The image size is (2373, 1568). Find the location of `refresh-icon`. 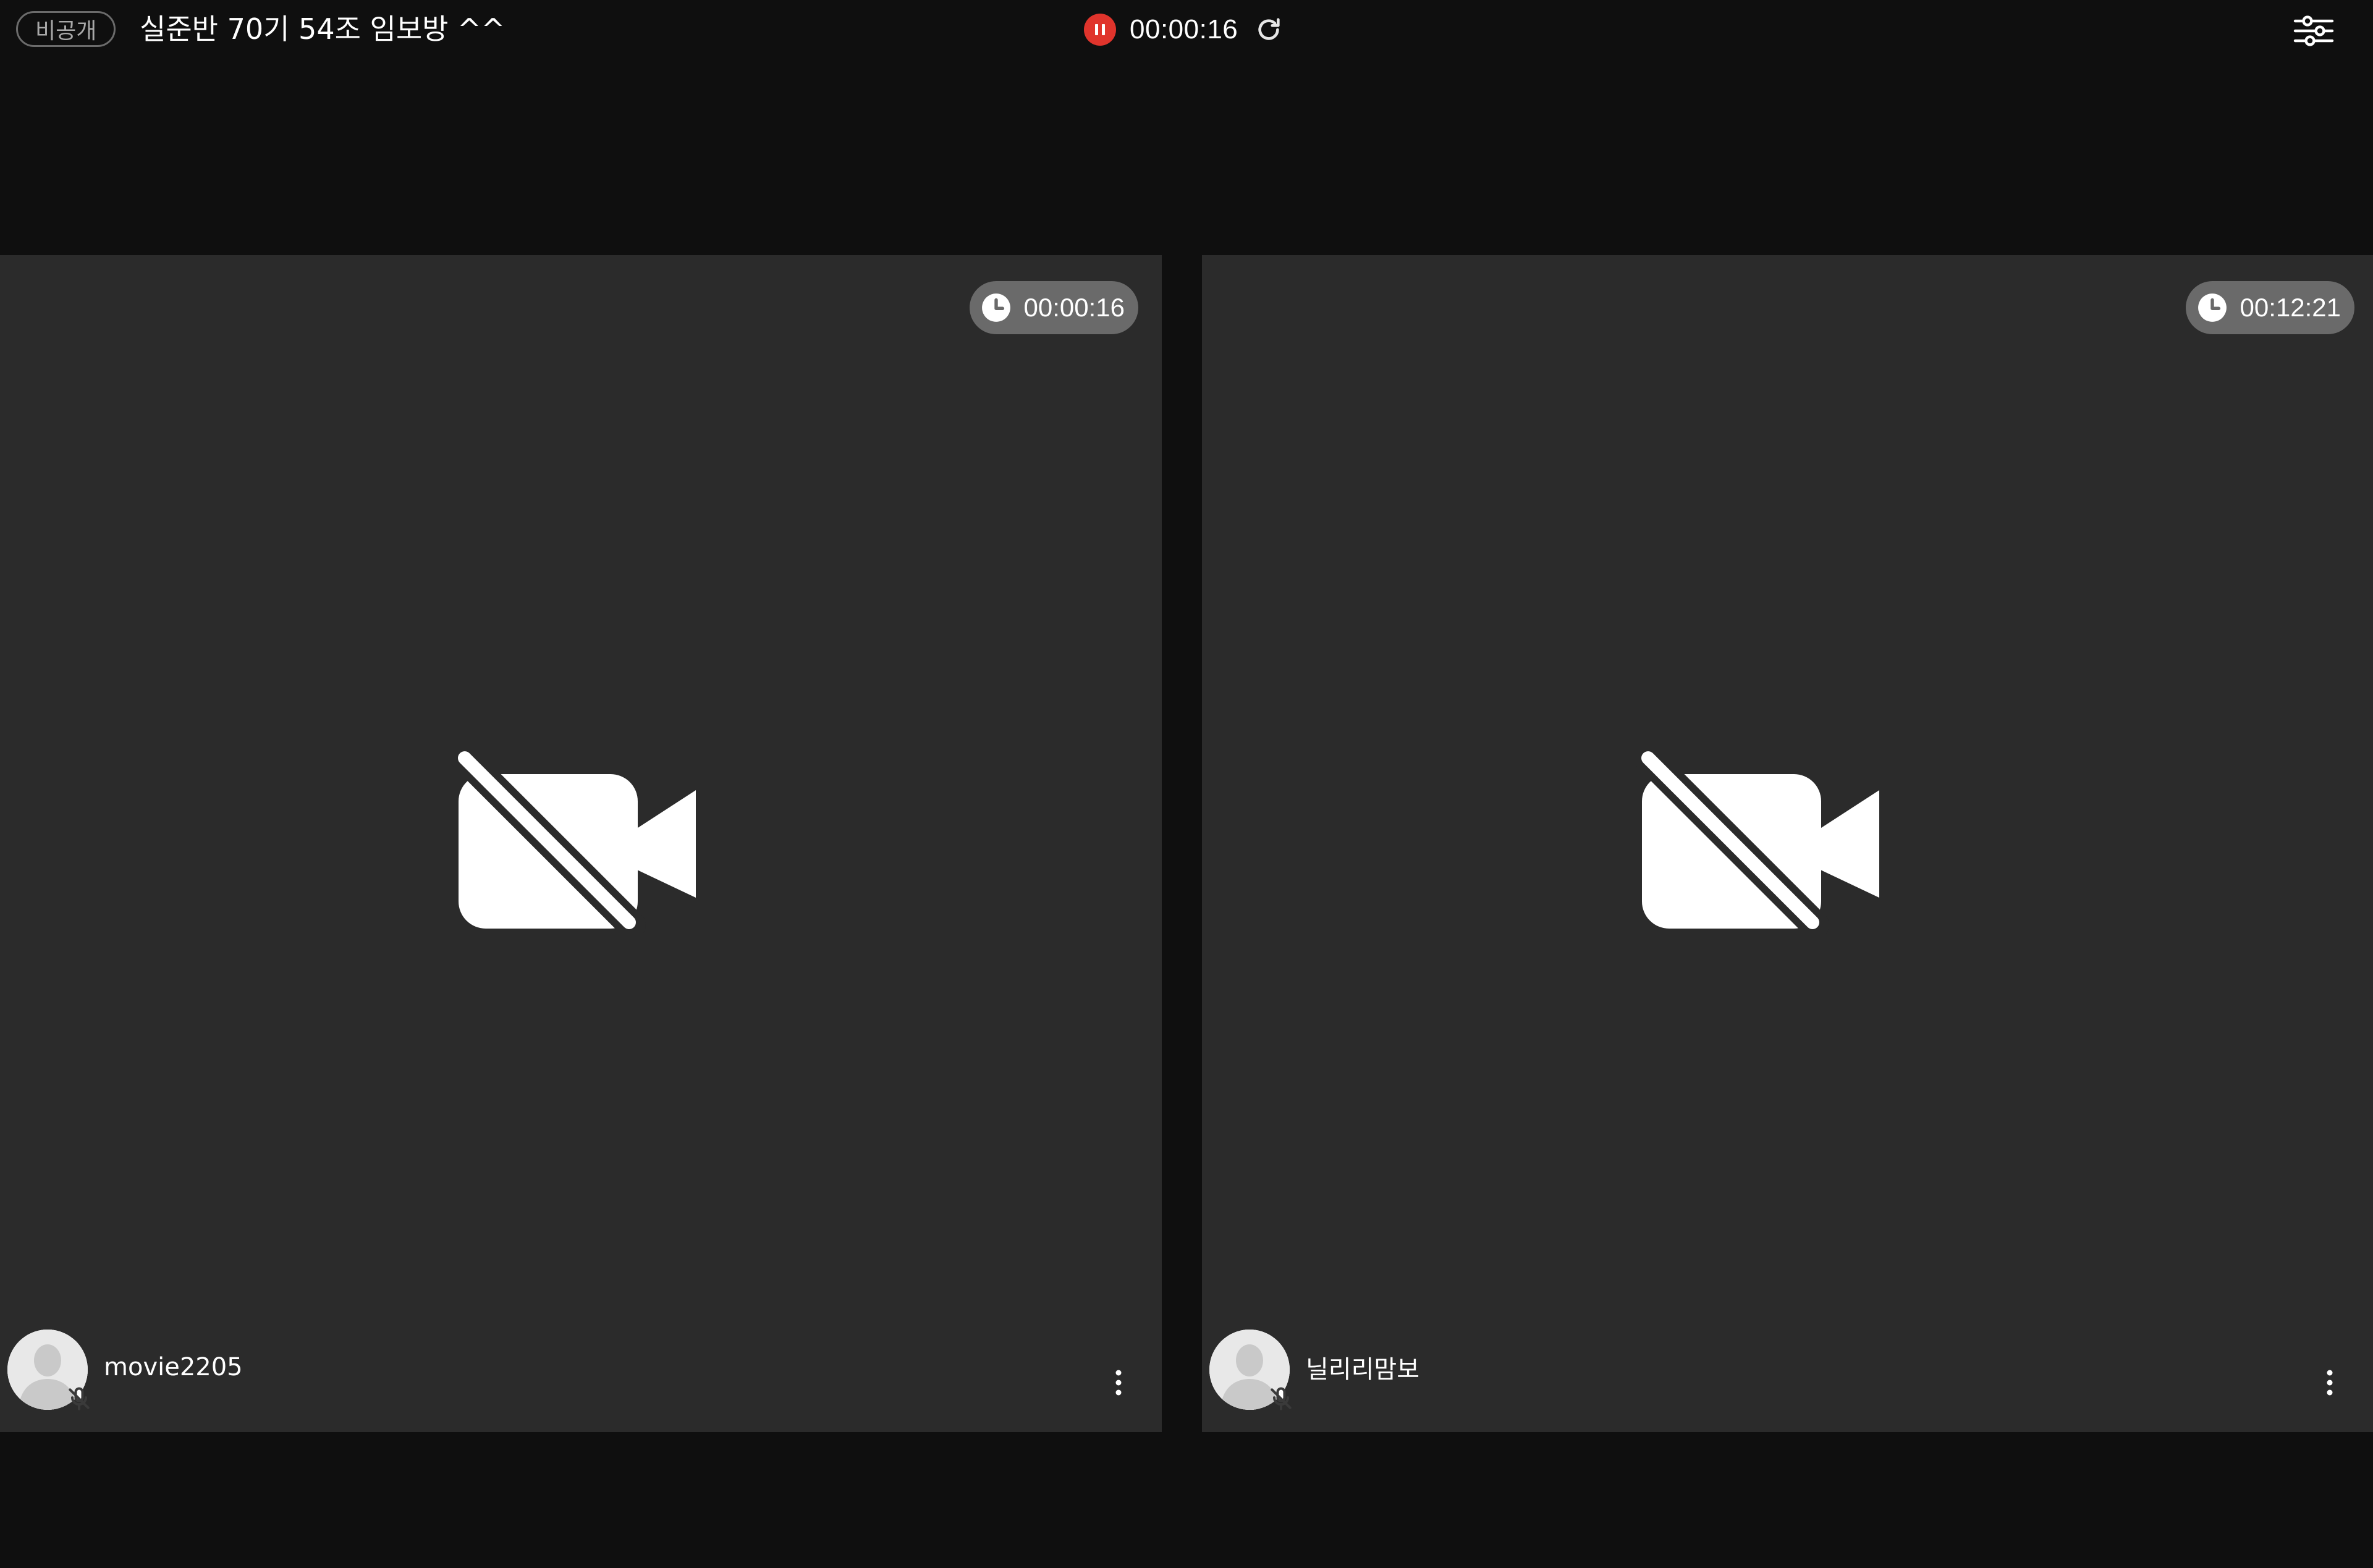

refresh-icon is located at coordinates (1269, 29).